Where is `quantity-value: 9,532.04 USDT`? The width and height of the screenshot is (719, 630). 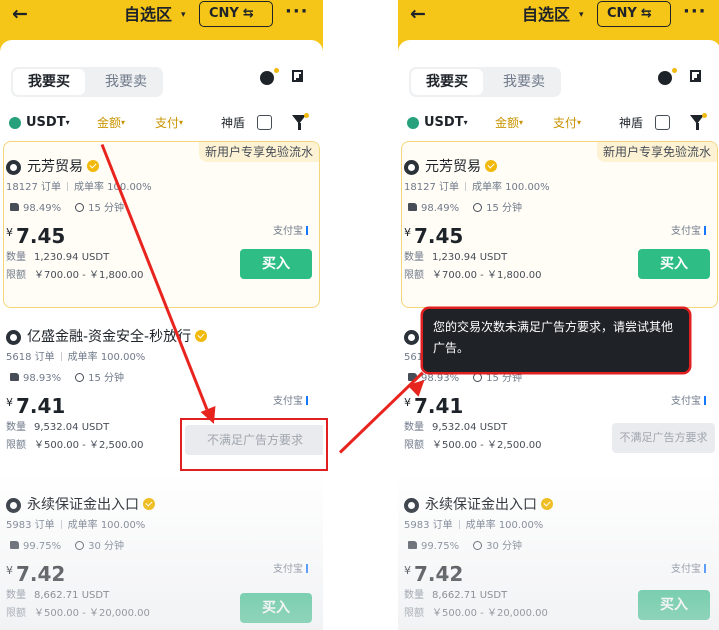 quantity-value: 9,532.04 USDT is located at coordinates (72, 427).